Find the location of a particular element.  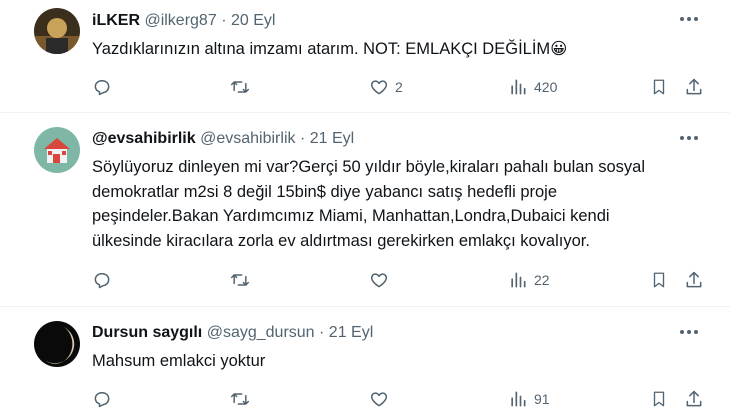

tweet-header: Dursun saygılı @sayg_dursun · 21 Eyl is located at coordinates (232, 333).